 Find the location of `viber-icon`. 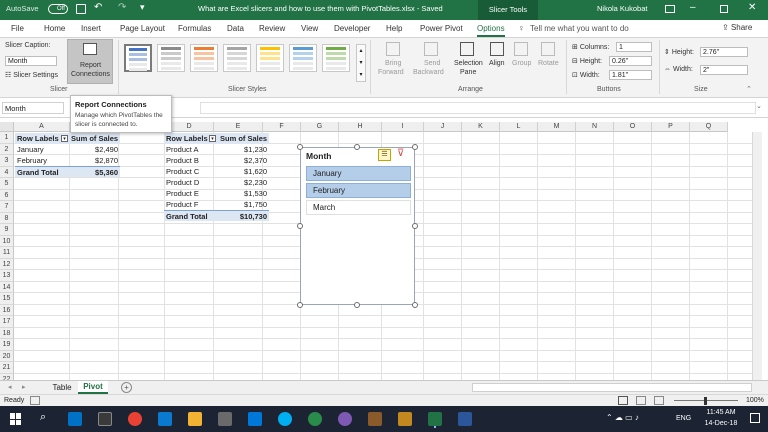

viber-icon is located at coordinates (345, 419).